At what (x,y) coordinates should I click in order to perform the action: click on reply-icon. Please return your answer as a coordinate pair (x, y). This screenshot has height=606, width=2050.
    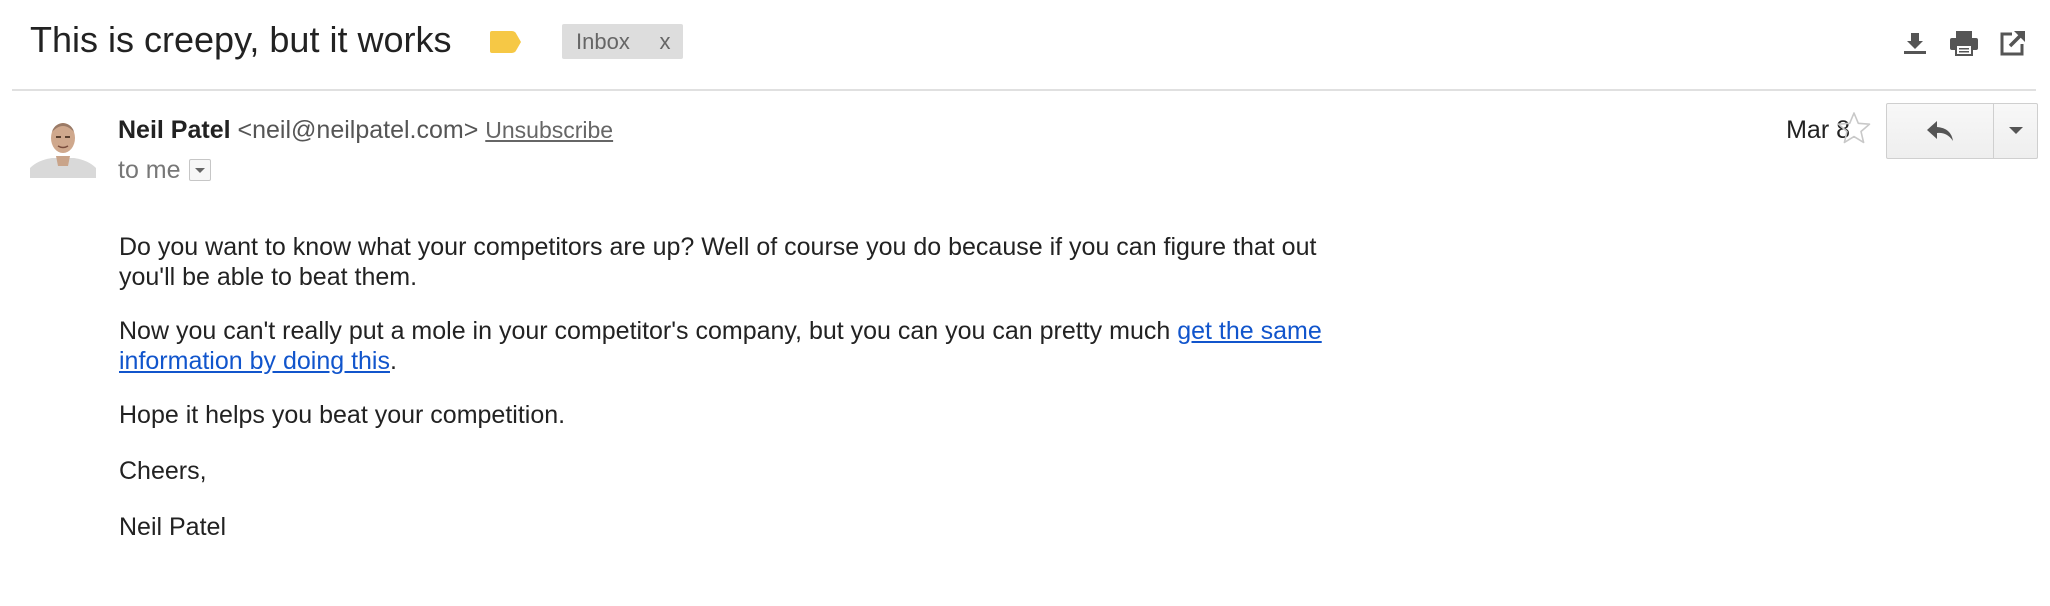
    Looking at the image, I should click on (1940, 131).